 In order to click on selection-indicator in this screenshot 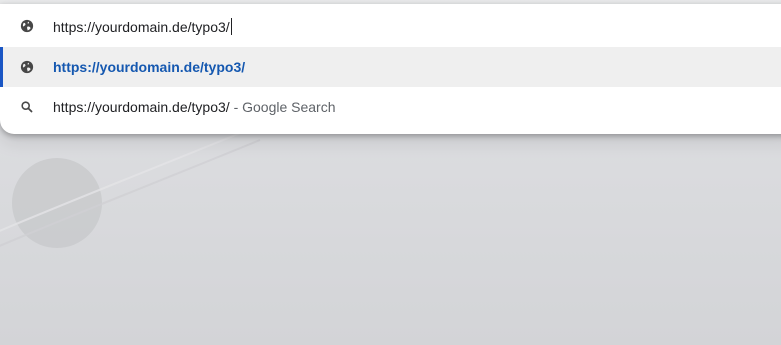, I will do `click(1, 67)`.